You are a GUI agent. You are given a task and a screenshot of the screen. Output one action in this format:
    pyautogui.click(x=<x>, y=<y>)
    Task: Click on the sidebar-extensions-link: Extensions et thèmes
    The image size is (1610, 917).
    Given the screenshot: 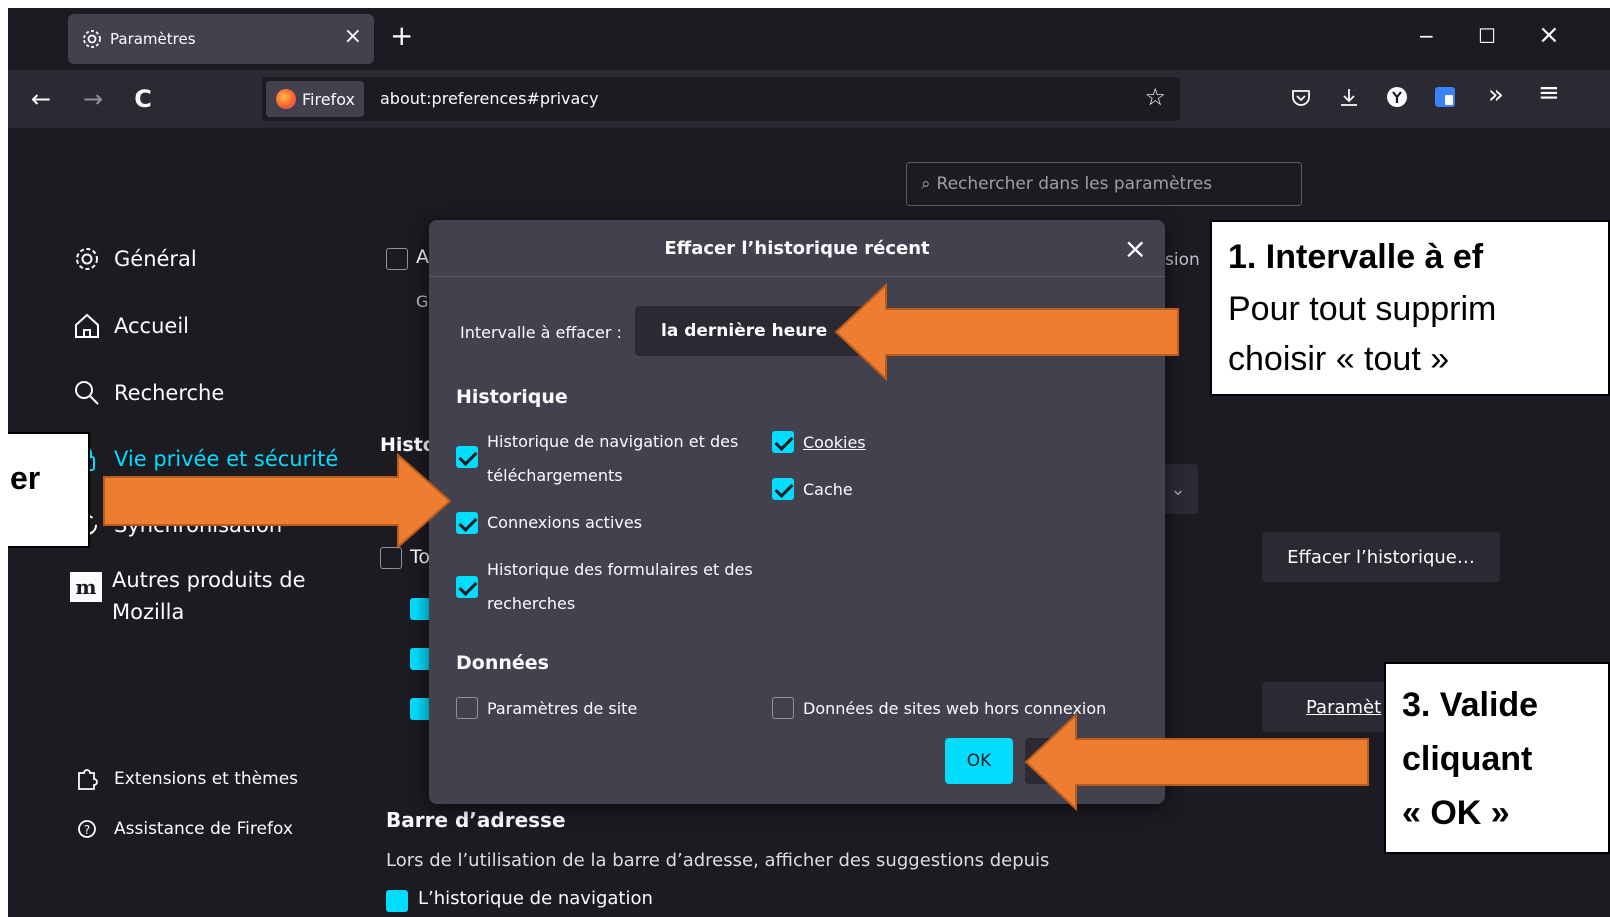 What is the action you would take?
    pyautogui.click(x=184, y=779)
    